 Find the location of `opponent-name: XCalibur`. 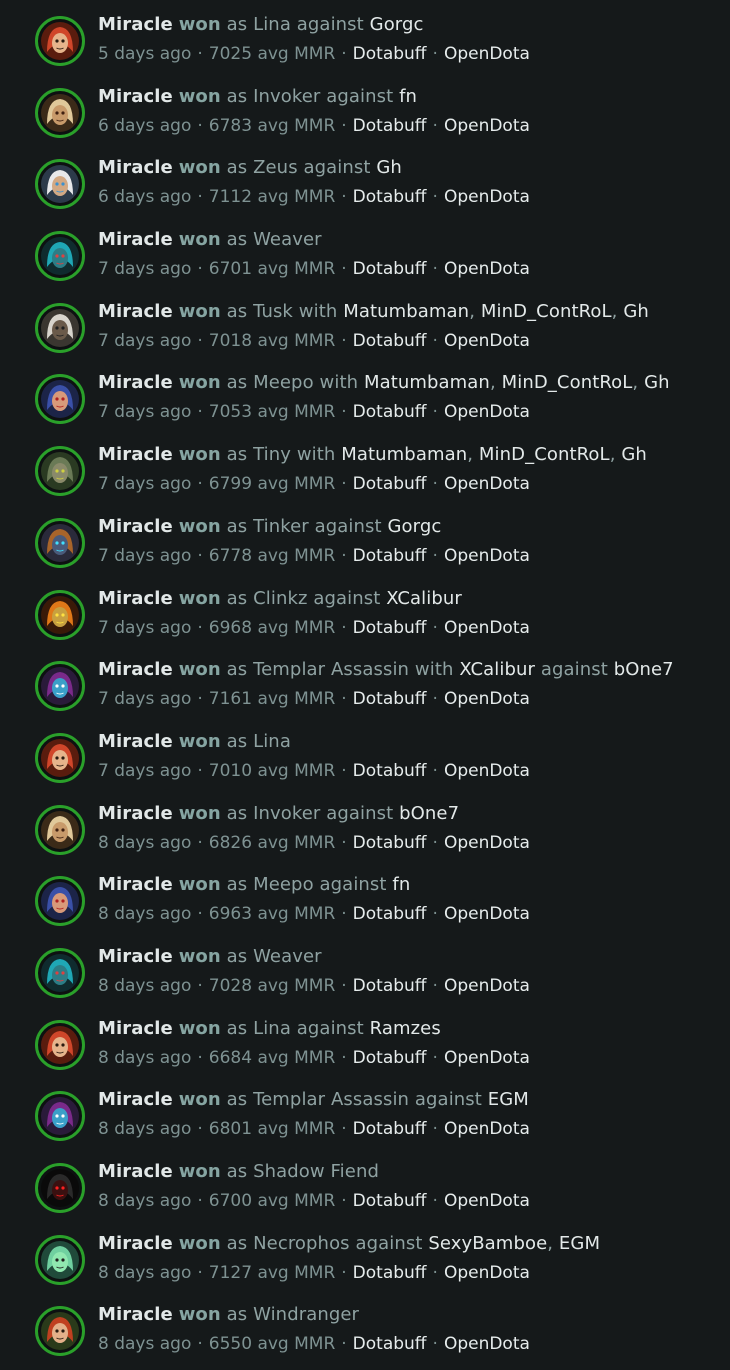

opponent-name: XCalibur is located at coordinates (424, 598).